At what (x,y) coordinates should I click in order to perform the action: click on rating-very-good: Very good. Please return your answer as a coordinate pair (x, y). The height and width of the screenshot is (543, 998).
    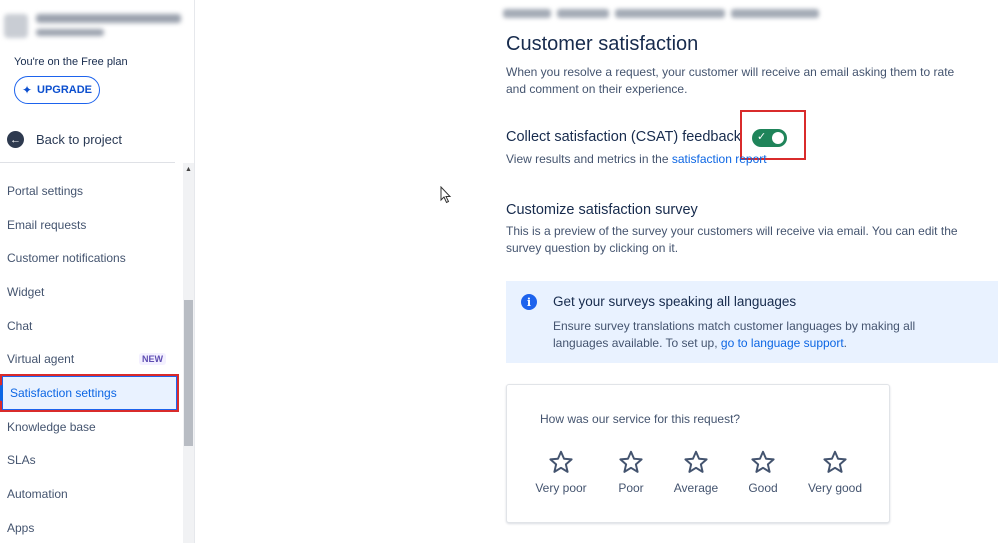
    Looking at the image, I should click on (835, 472).